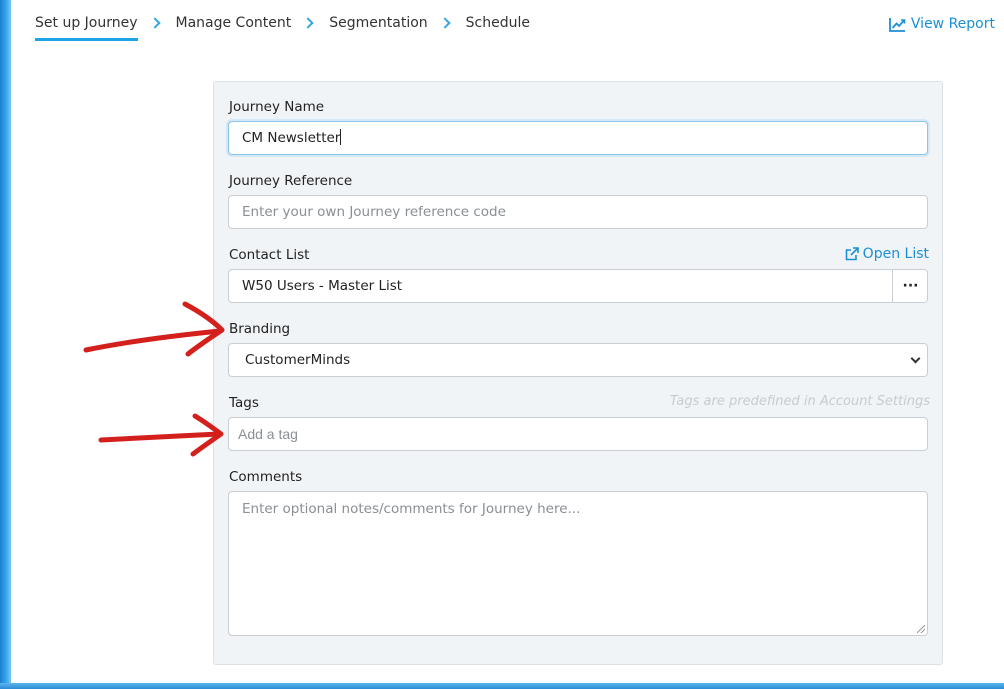 The height and width of the screenshot is (689, 1004). Describe the element at coordinates (341, 137) in the screenshot. I see `text-caret` at that location.